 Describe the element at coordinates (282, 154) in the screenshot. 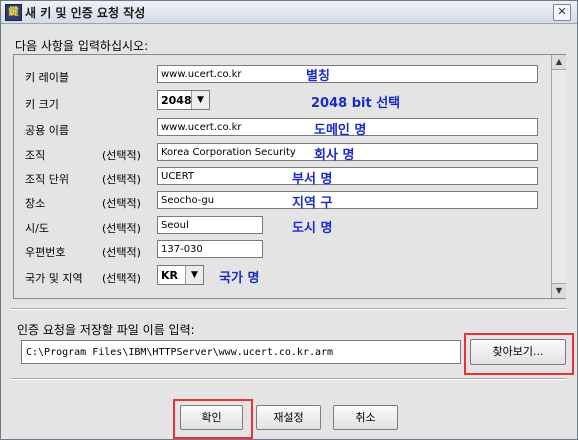

I see `row-organization: 조직 (선택적) Korea Corporation Security 회사 명` at that location.